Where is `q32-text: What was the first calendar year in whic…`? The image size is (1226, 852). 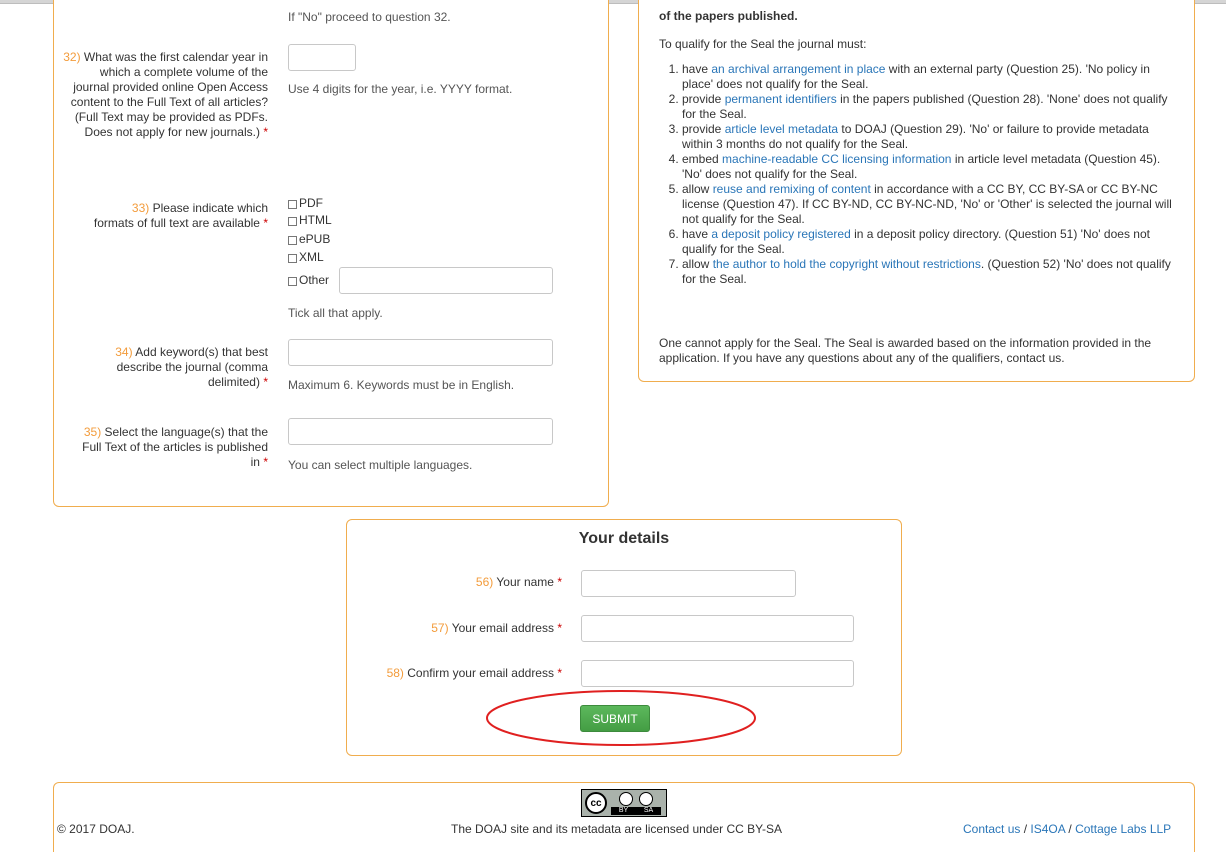 q32-text: What was the first calendar year in whic… is located at coordinates (169, 94).